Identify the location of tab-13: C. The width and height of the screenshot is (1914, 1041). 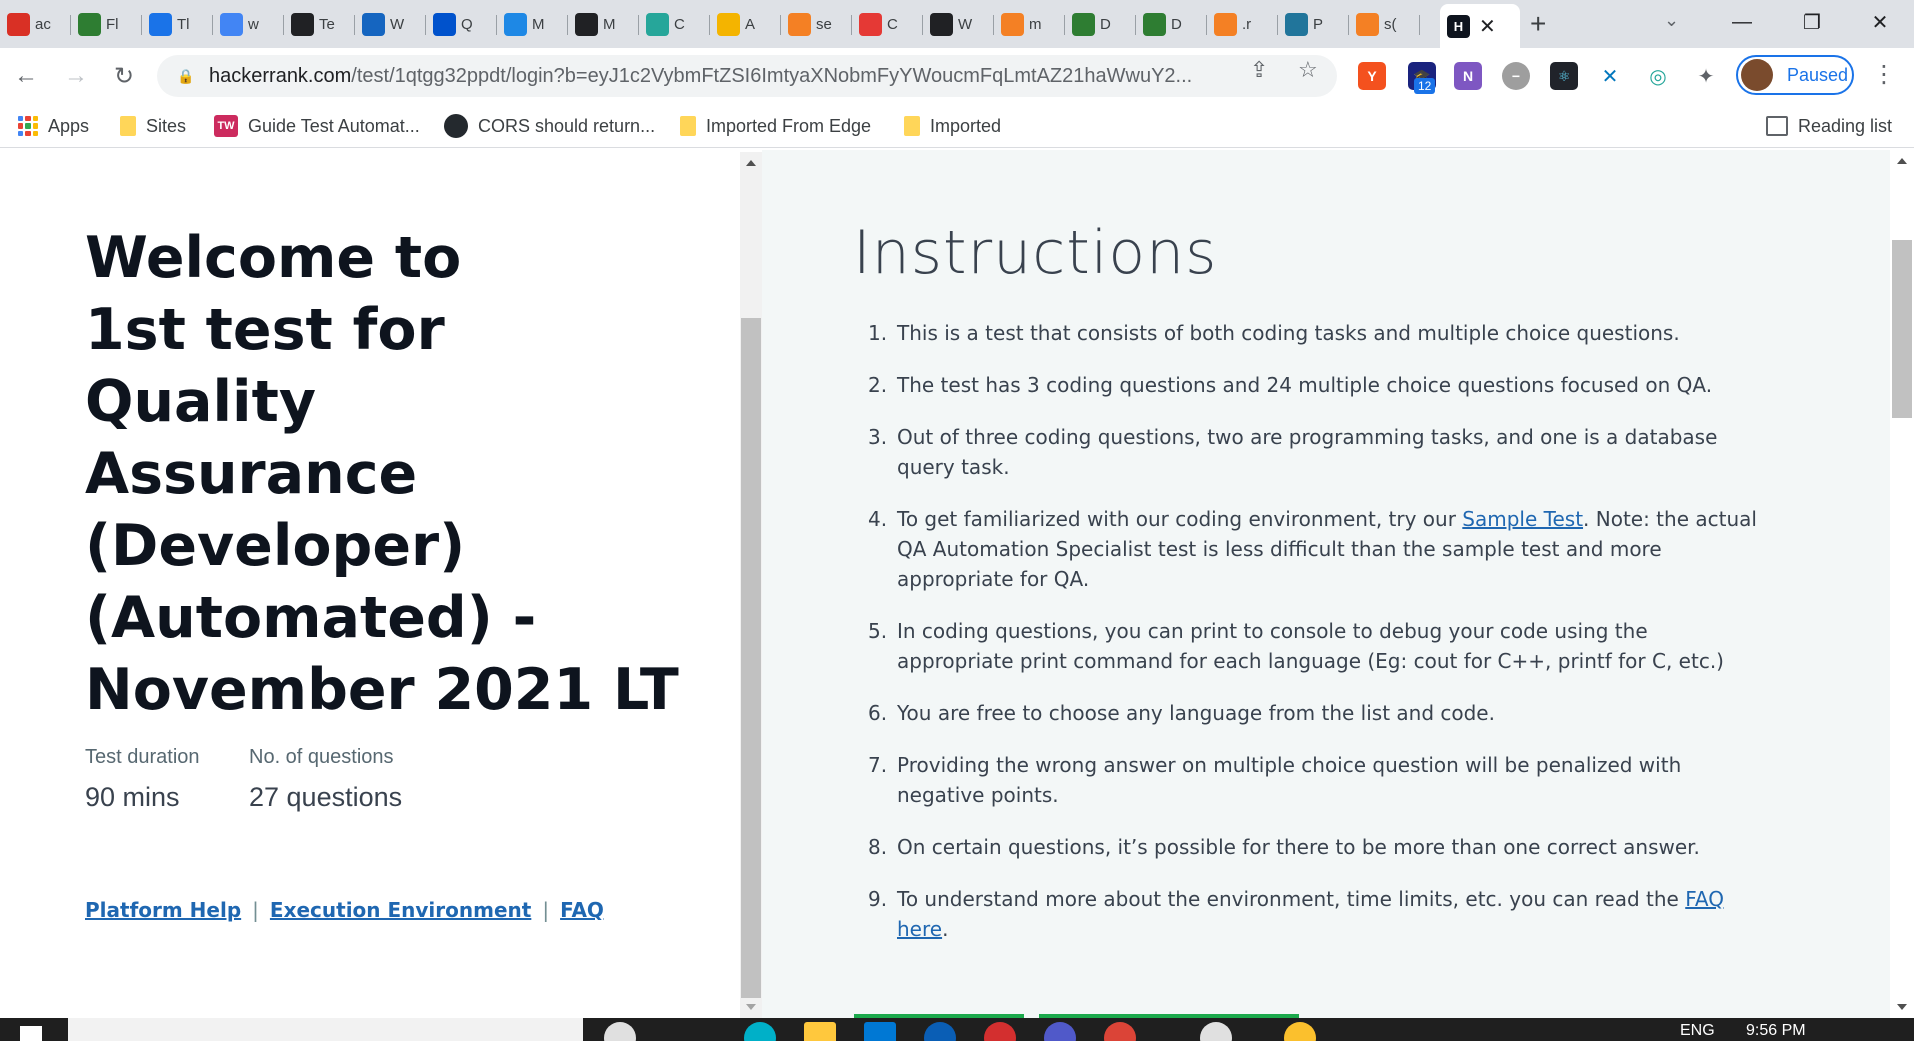
(887, 24).